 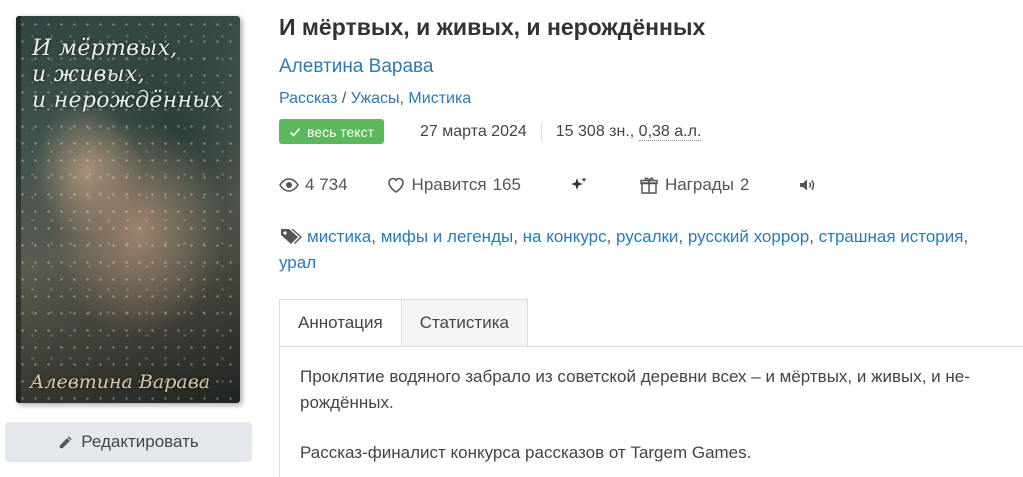 What do you see at coordinates (66, 441) in the screenshot?
I see `pencil-icon` at bounding box center [66, 441].